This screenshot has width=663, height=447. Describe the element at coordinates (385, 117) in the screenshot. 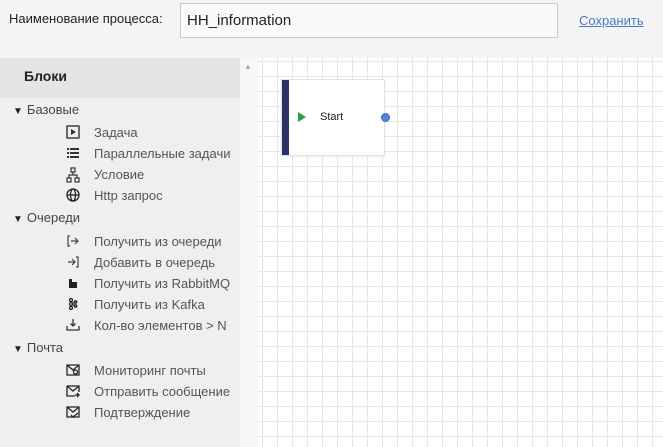

I see `output-port` at that location.